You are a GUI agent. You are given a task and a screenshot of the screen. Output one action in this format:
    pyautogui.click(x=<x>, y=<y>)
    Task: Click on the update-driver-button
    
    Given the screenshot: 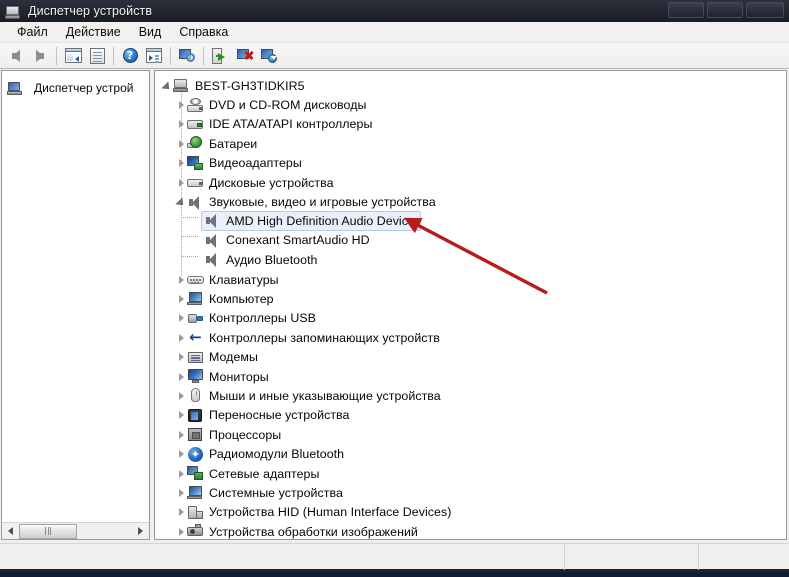 What is the action you would take?
    pyautogui.click(x=220, y=55)
    